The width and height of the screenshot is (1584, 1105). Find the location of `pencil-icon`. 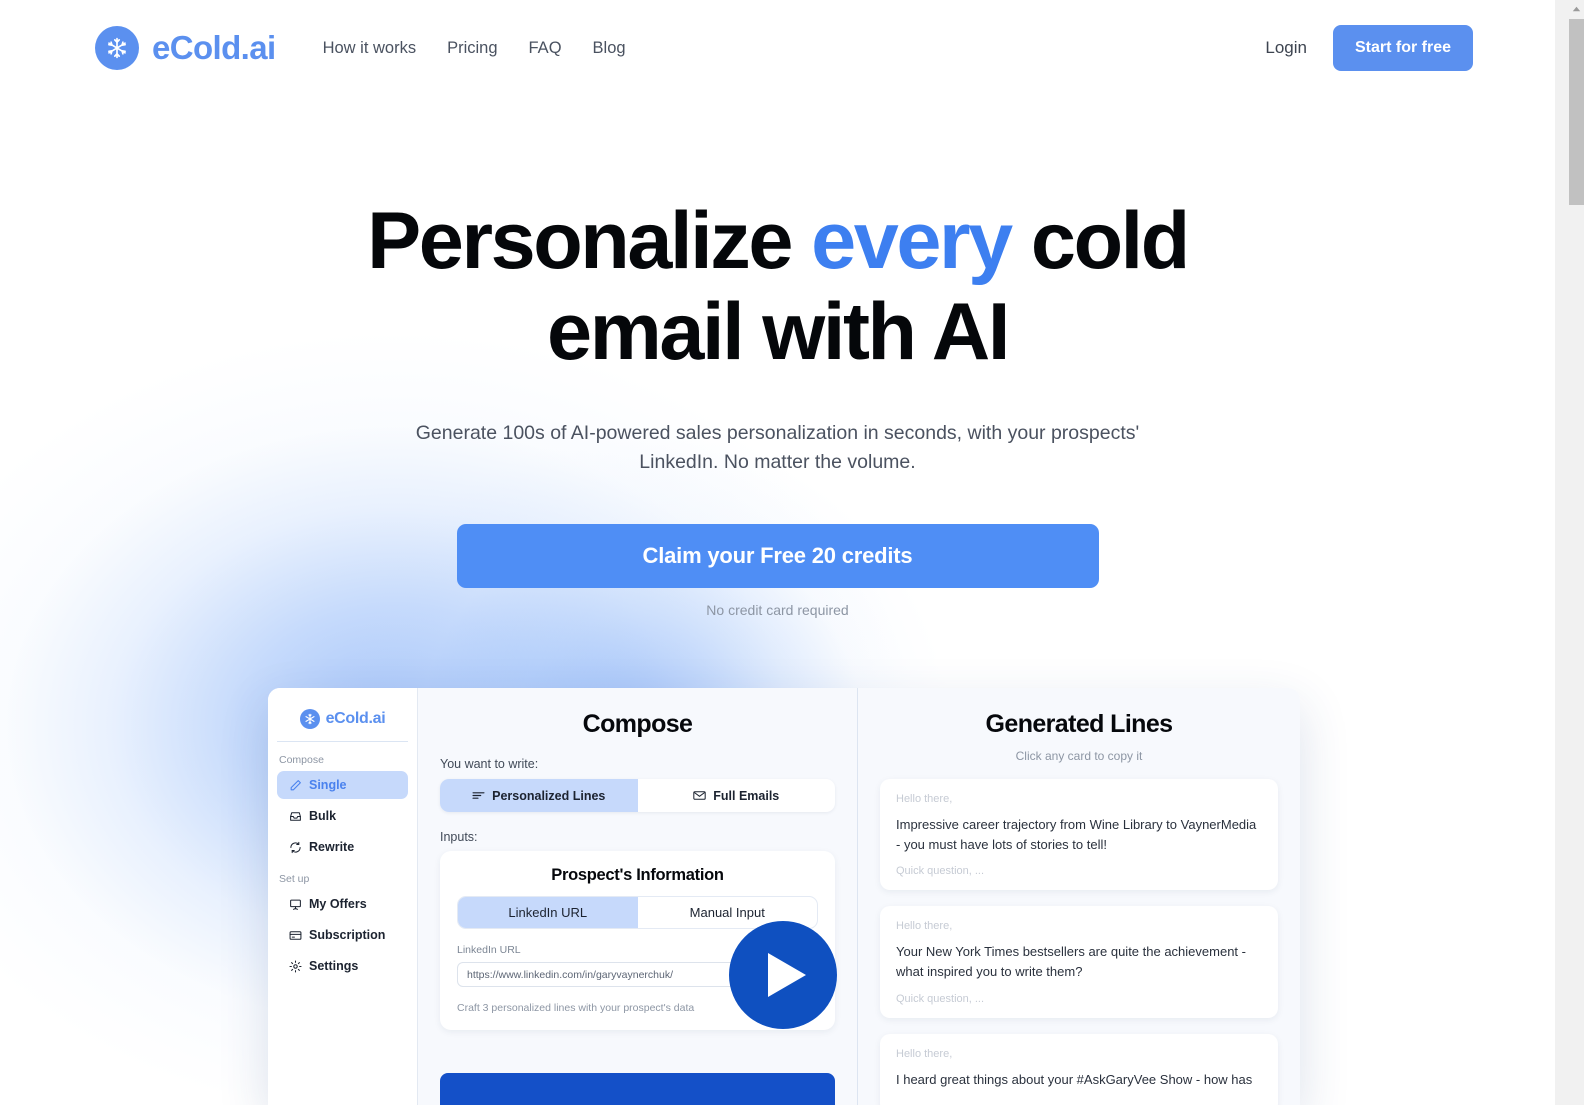

pencil-icon is located at coordinates (295, 784).